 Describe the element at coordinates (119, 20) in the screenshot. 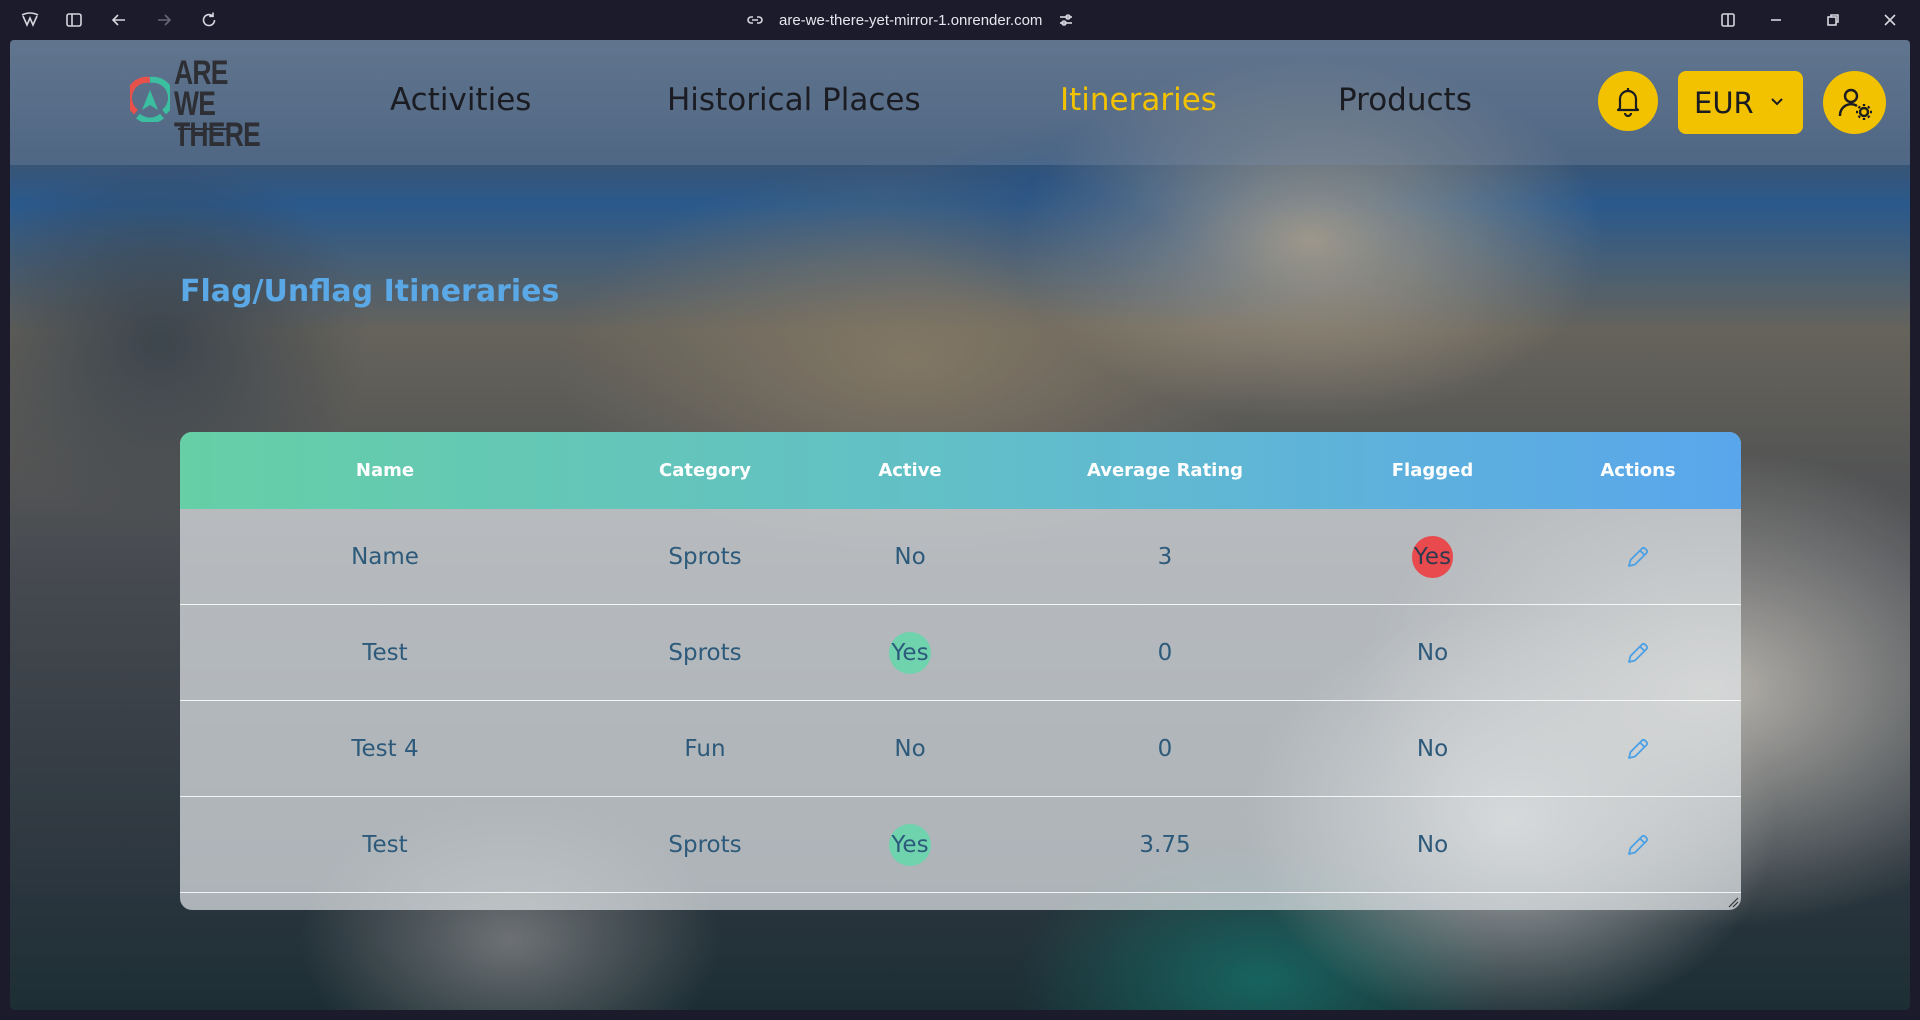

I see `back-icon` at that location.